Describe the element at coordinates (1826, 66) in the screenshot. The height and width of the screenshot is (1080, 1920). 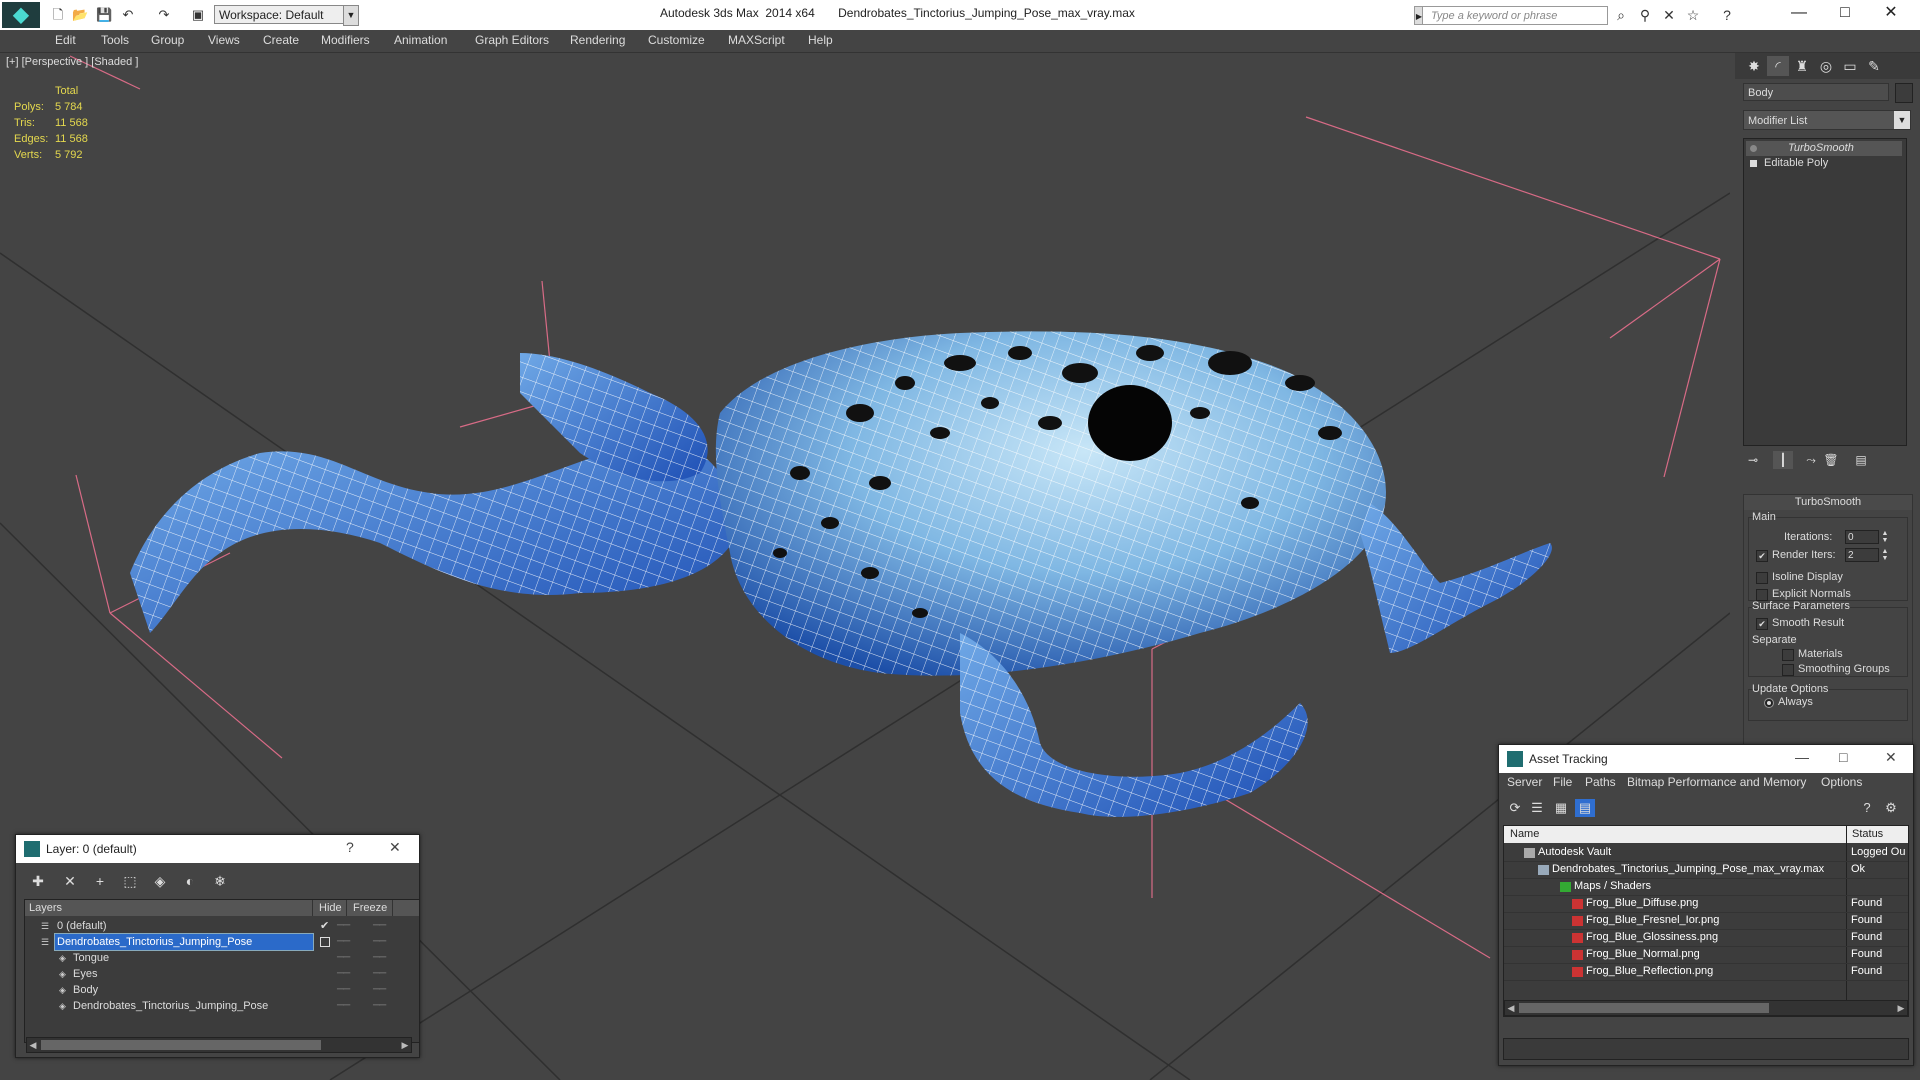
I see `motion-tab-icon: ◎` at that location.